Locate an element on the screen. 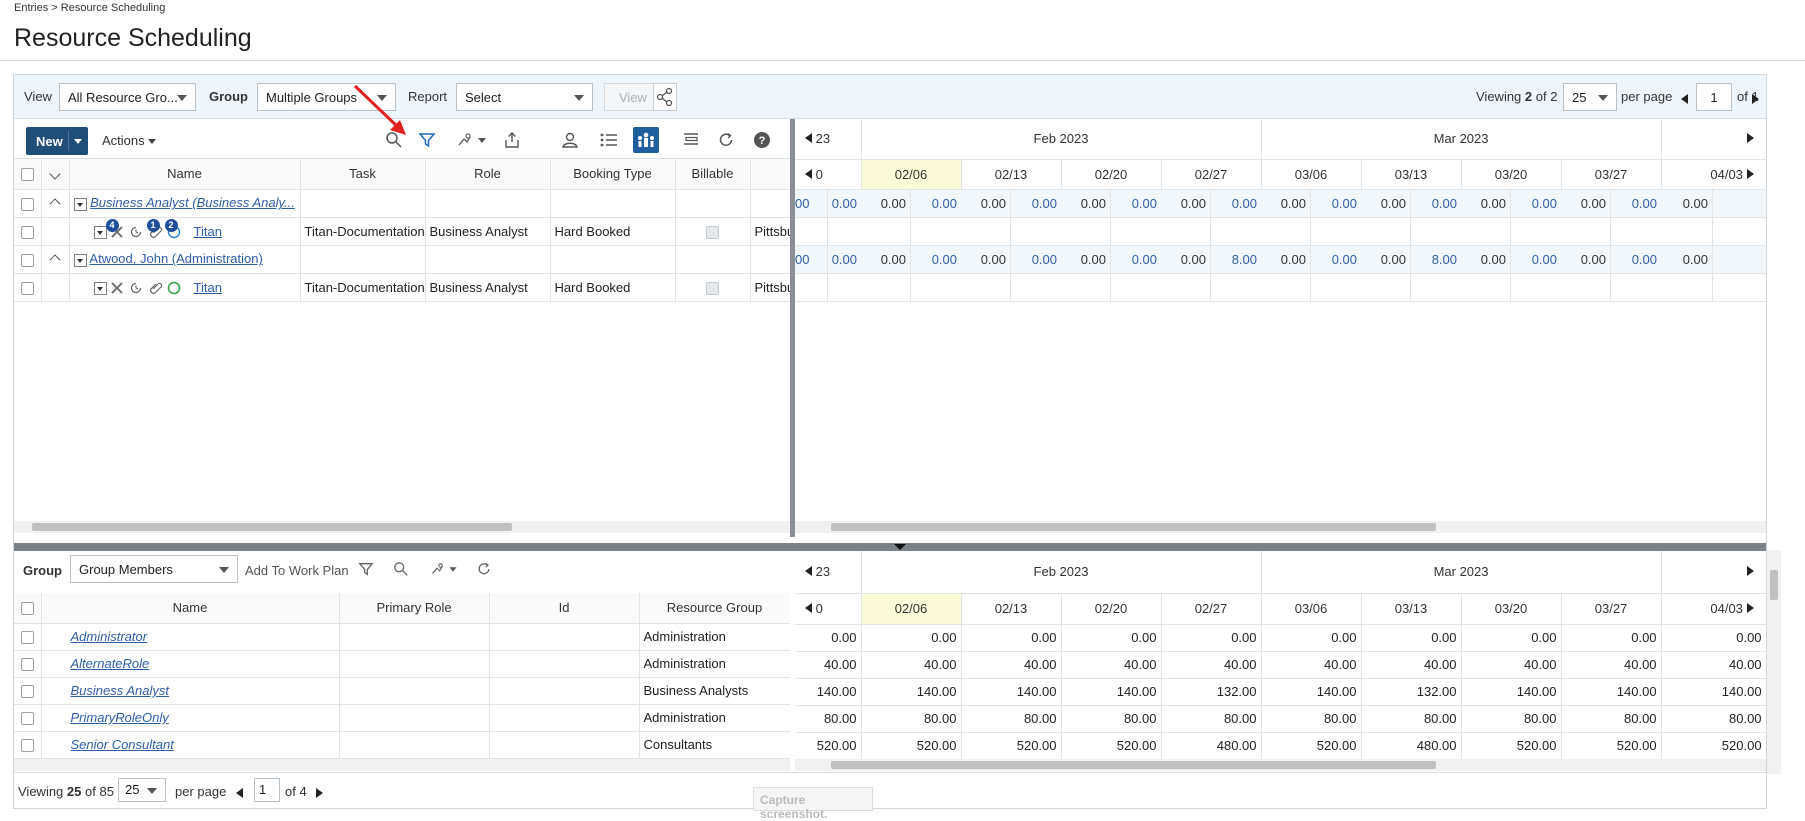 This screenshot has height=821, width=1805. top-right-h-scrollbar is located at coordinates (1280, 527).